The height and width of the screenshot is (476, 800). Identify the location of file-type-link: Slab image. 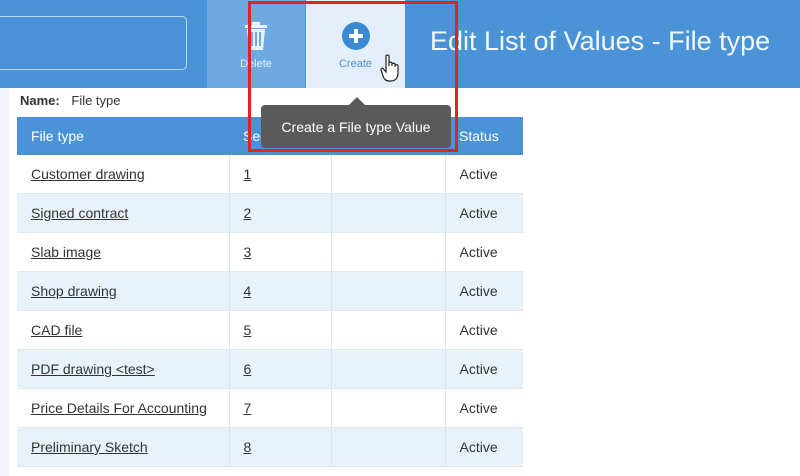
(66, 252).